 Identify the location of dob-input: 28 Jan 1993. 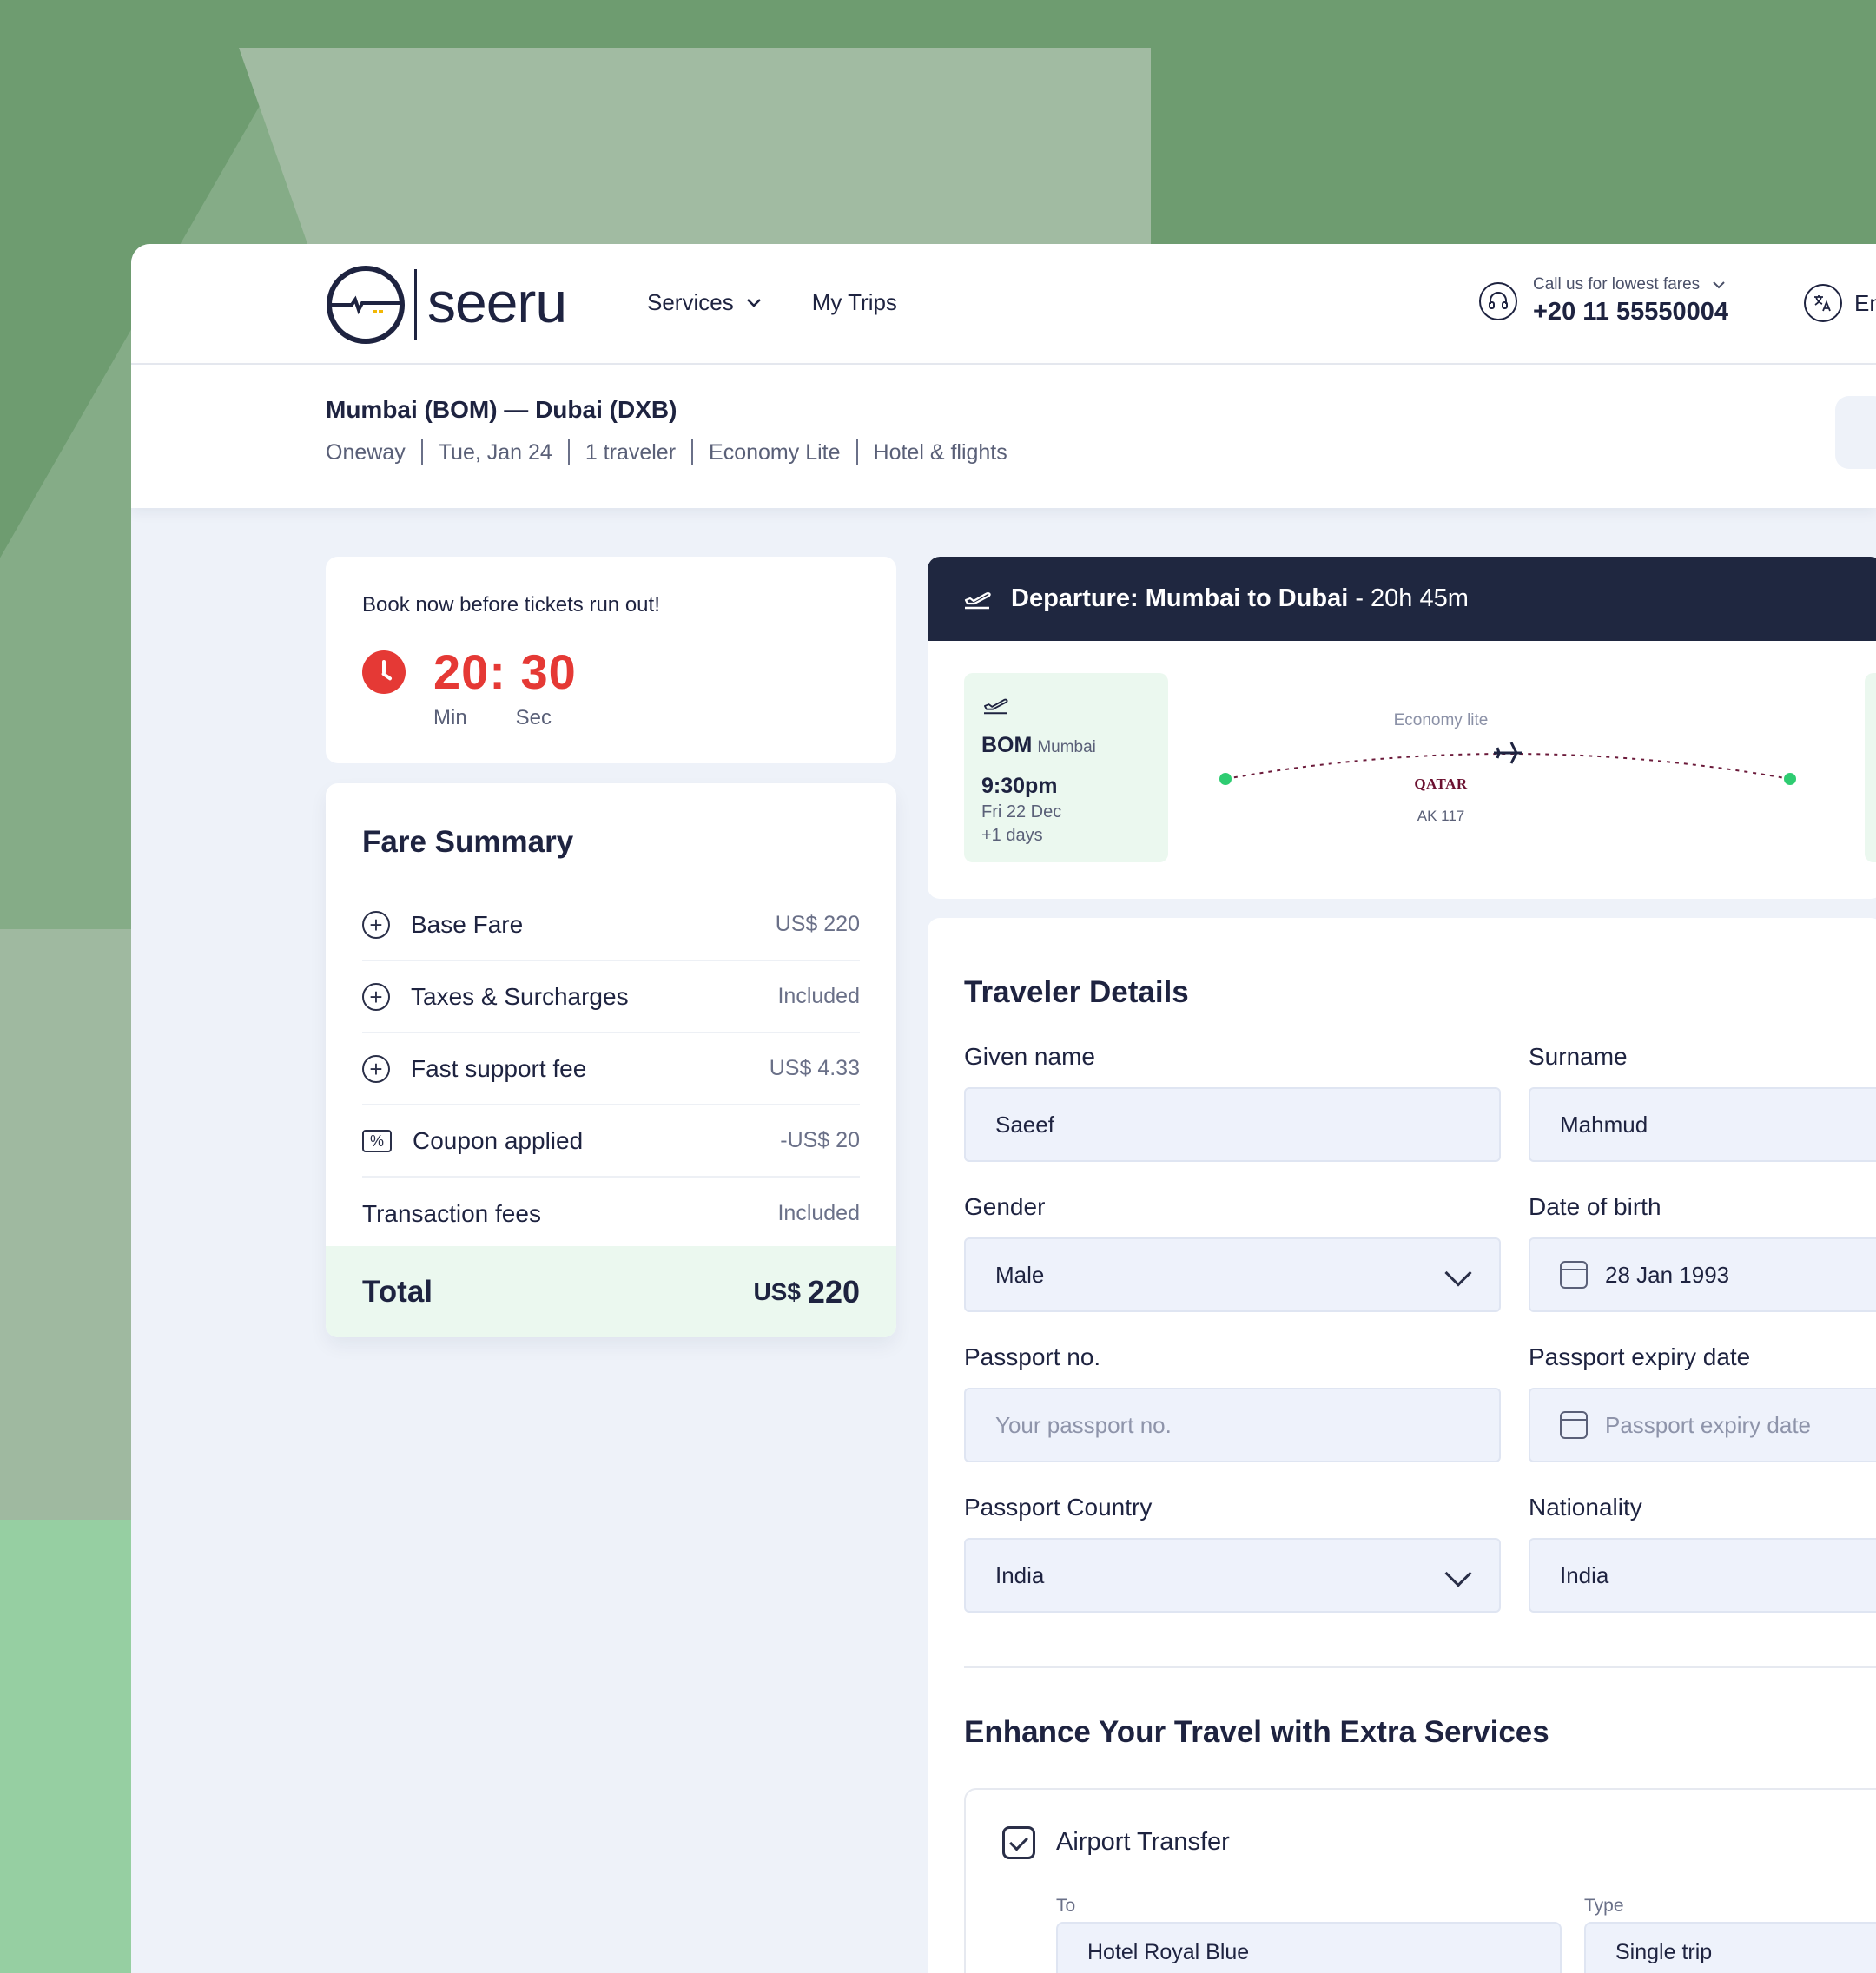
(1702, 1274).